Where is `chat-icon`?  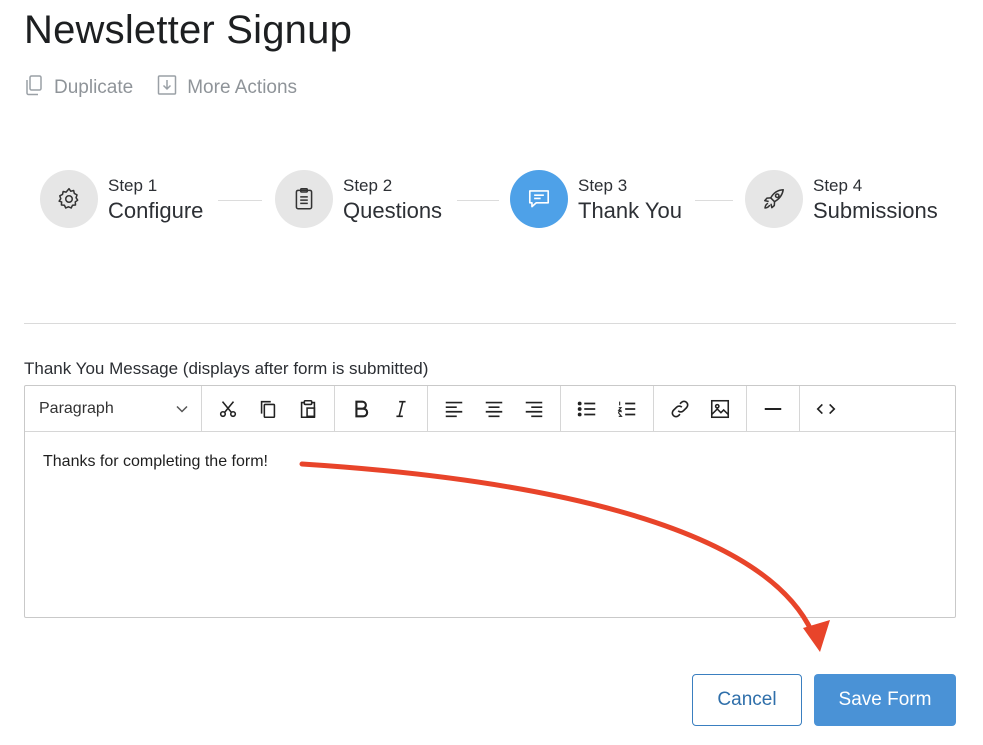
chat-icon is located at coordinates (539, 199).